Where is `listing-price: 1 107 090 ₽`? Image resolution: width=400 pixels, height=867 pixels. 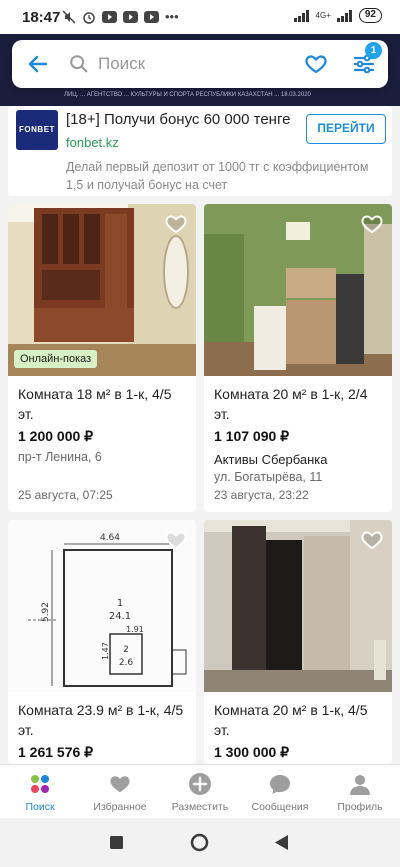 listing-price: 1 107 090 ₽ is located at coordinates (252, 436).